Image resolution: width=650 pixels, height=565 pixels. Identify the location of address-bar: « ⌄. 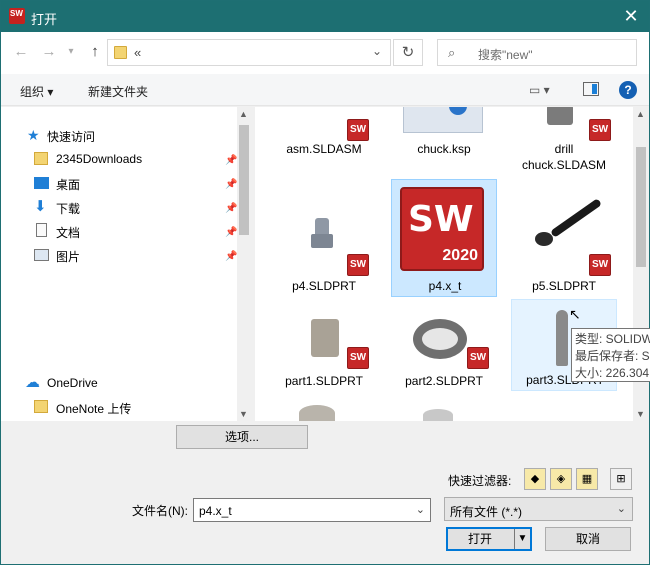
(249, 52).